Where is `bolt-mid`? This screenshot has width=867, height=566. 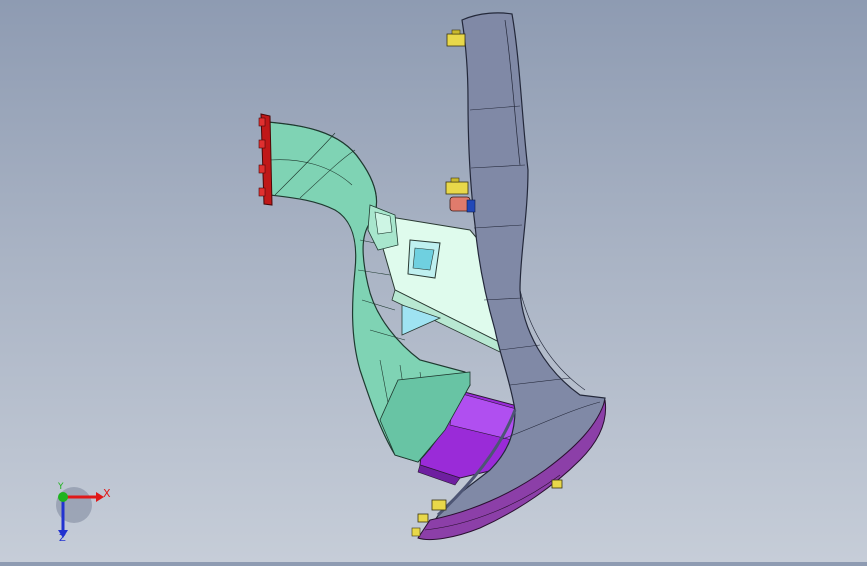 bolt-mid is located at coordinates (457, 186).